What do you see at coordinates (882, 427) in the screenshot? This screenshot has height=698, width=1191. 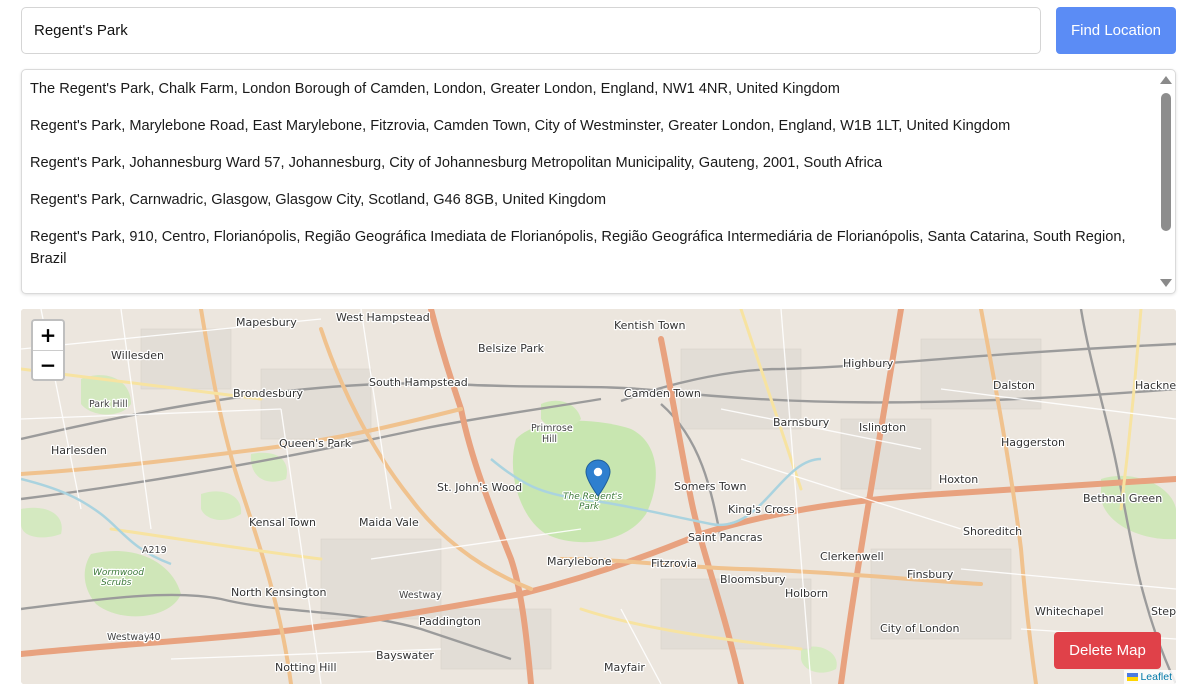 I see `map-label: Islington` at bounding box center [882, 427].